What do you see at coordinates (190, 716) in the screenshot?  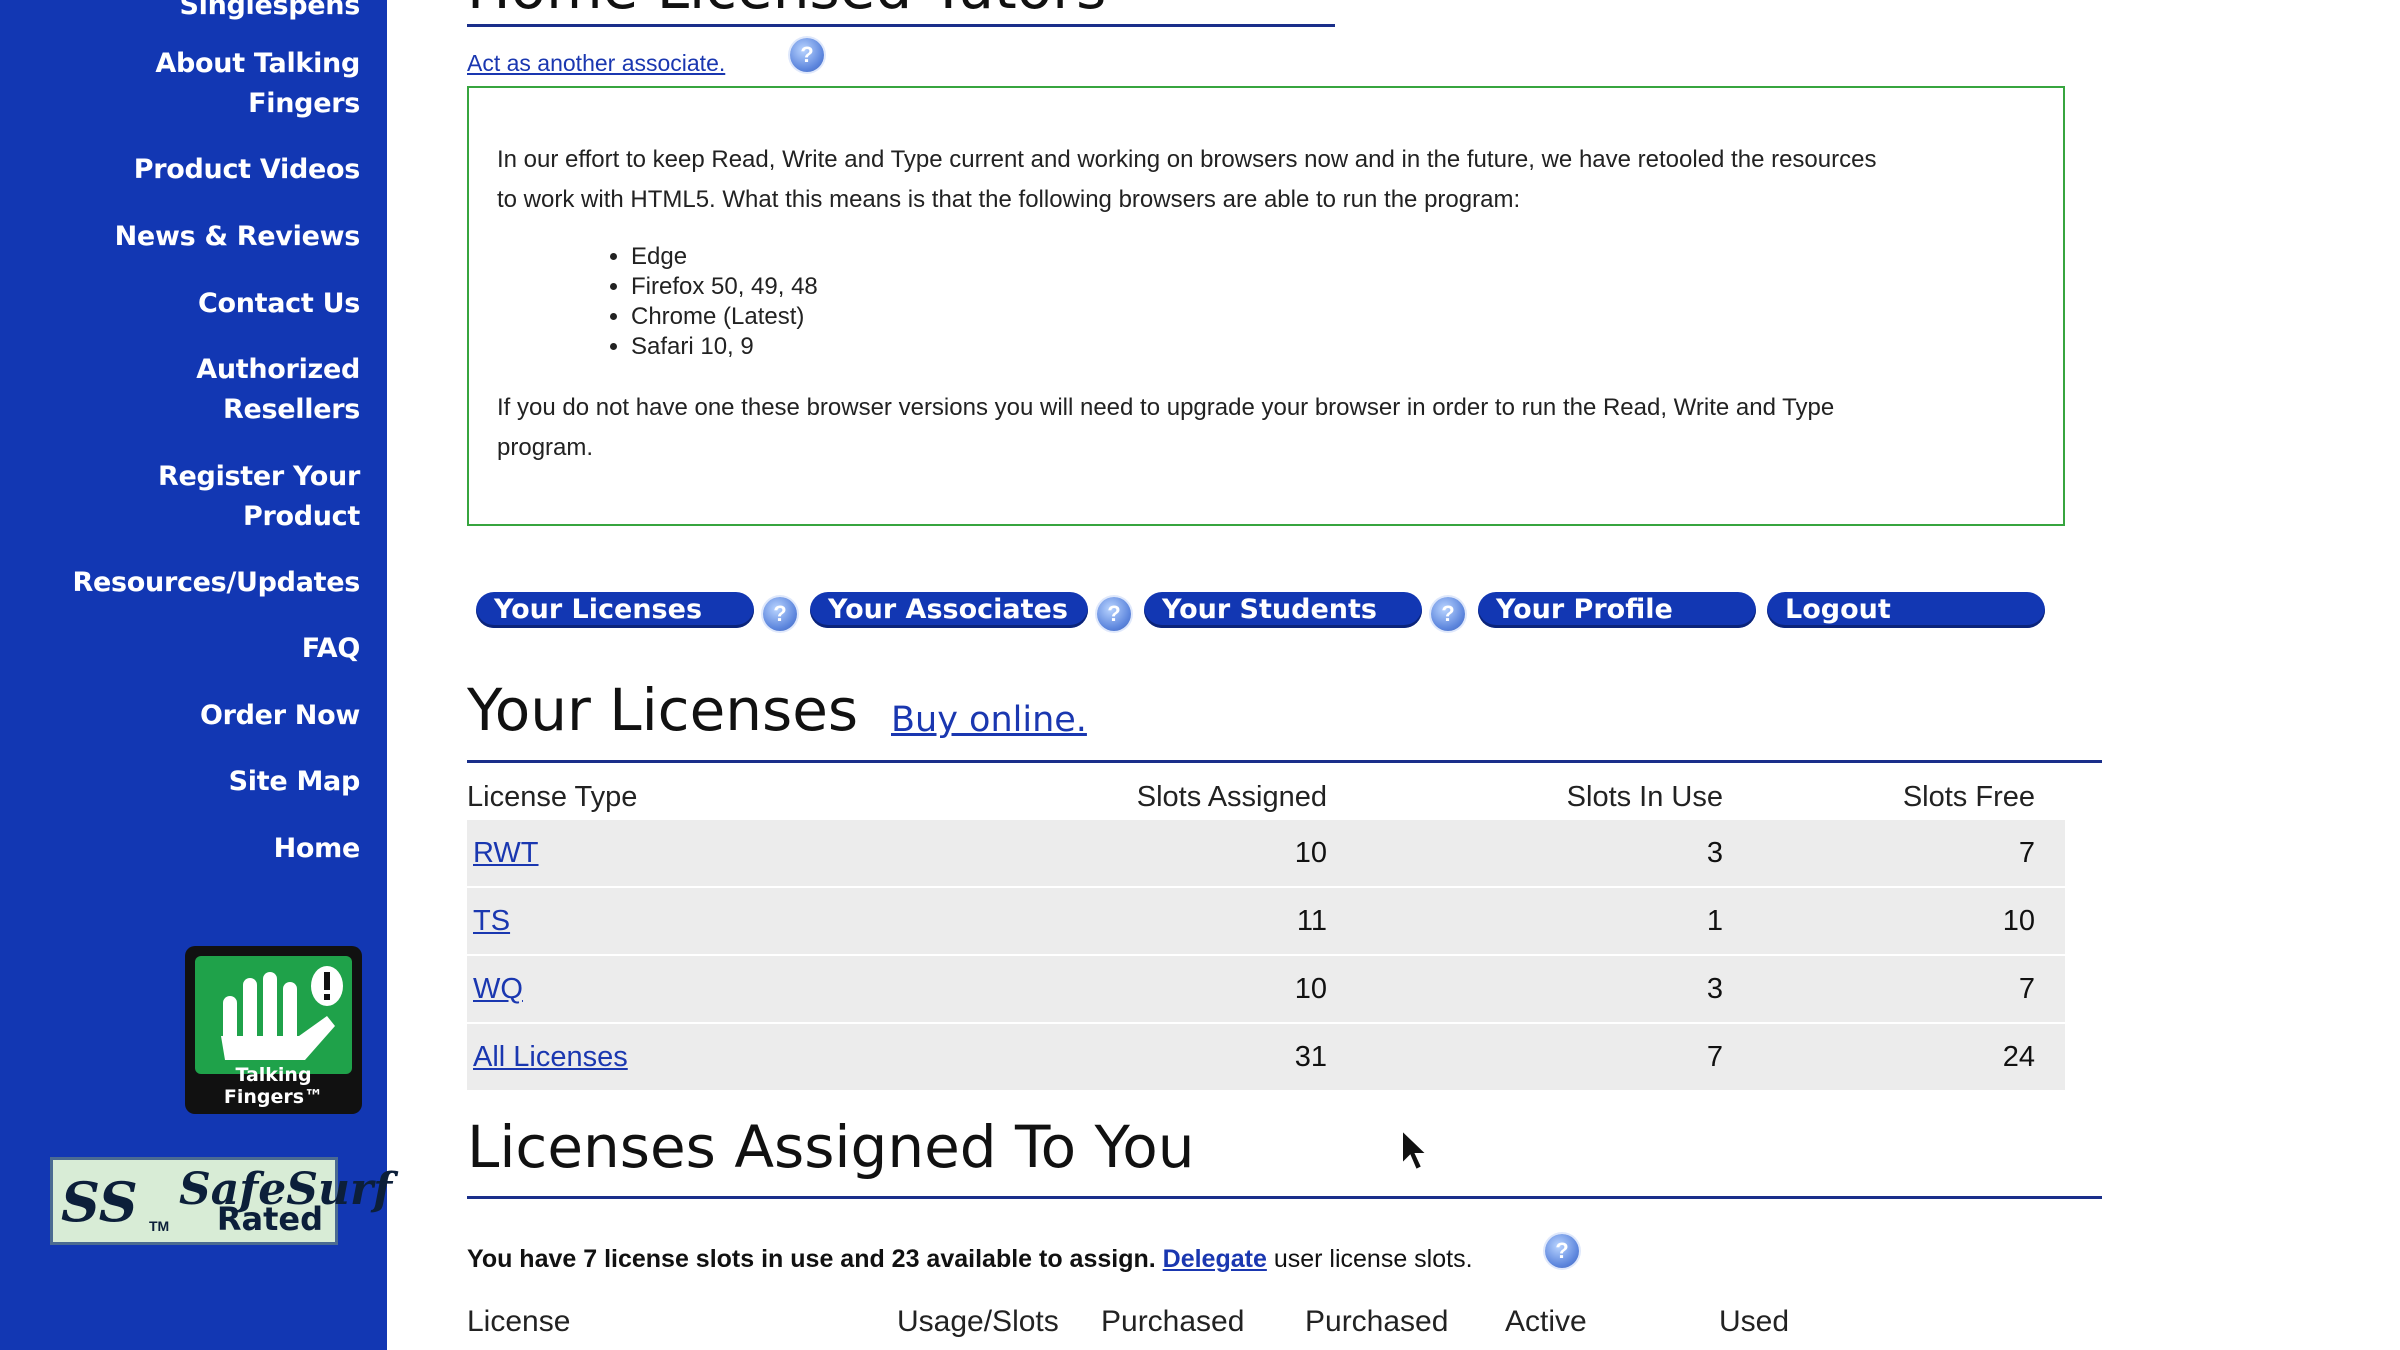 I see `sidebar-item-order-now: Order Now` at bounding box center [190, 716].